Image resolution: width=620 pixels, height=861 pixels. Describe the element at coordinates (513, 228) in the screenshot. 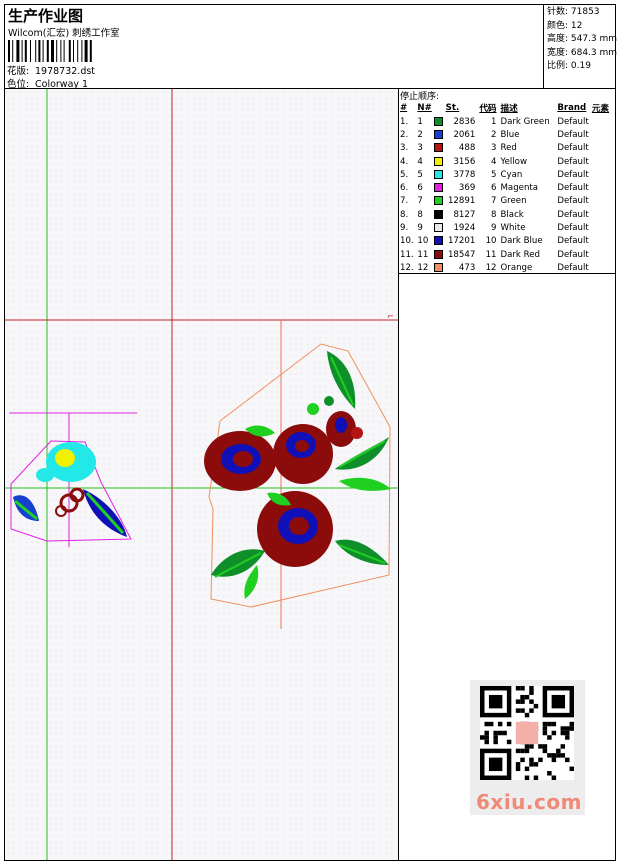

I see `row-description: White` at that location.